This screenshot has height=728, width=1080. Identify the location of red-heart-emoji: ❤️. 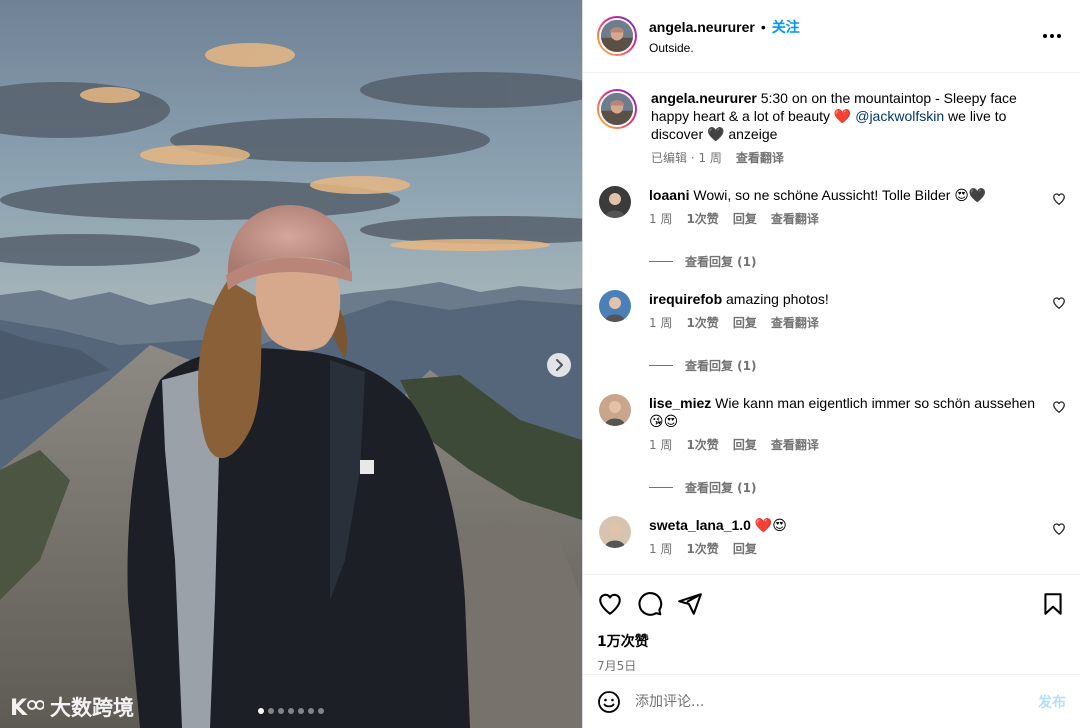
(842, 116).